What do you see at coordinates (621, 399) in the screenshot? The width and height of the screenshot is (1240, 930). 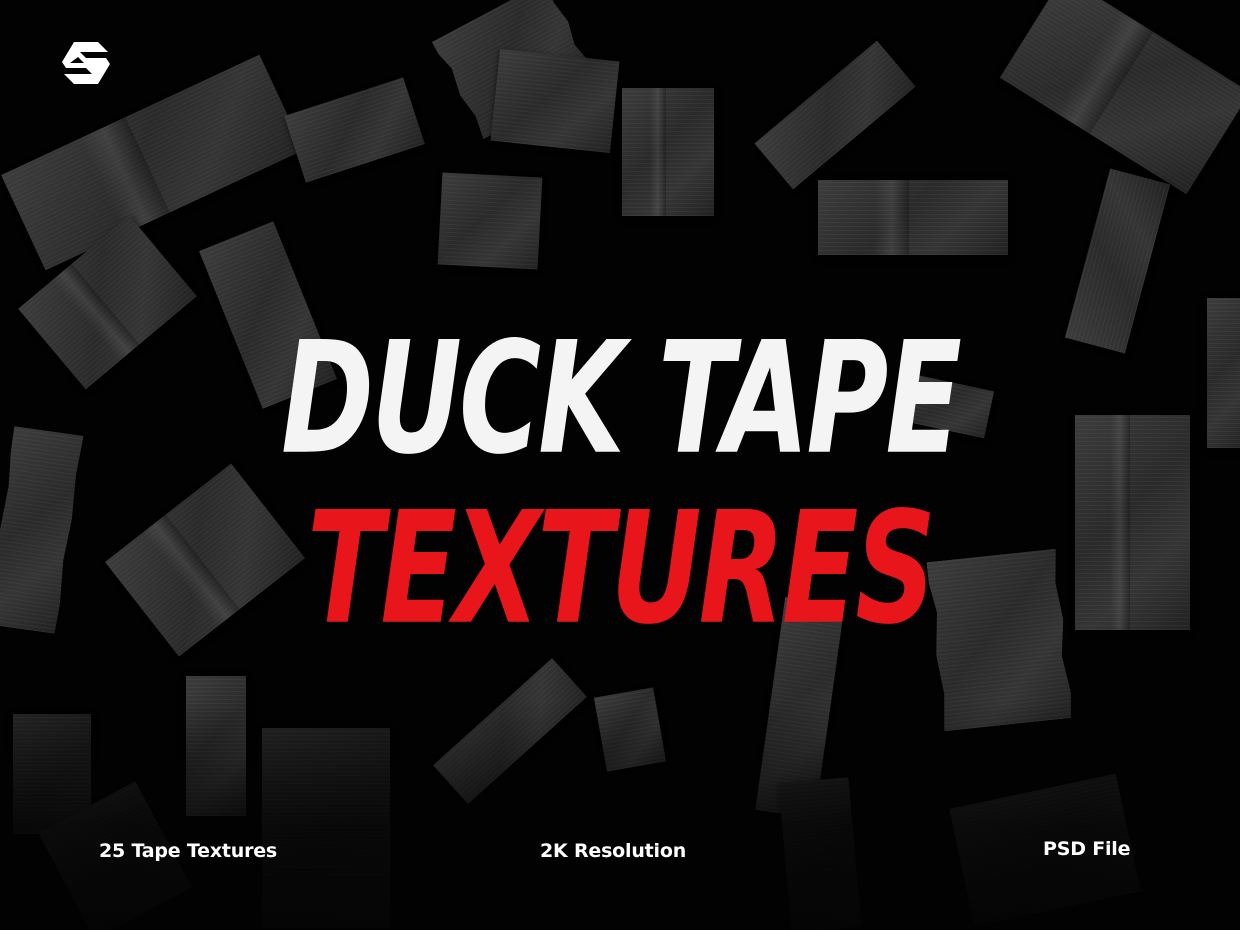 I see `title-line-1: DUCK TAPE` at bounding box center [621, 399].